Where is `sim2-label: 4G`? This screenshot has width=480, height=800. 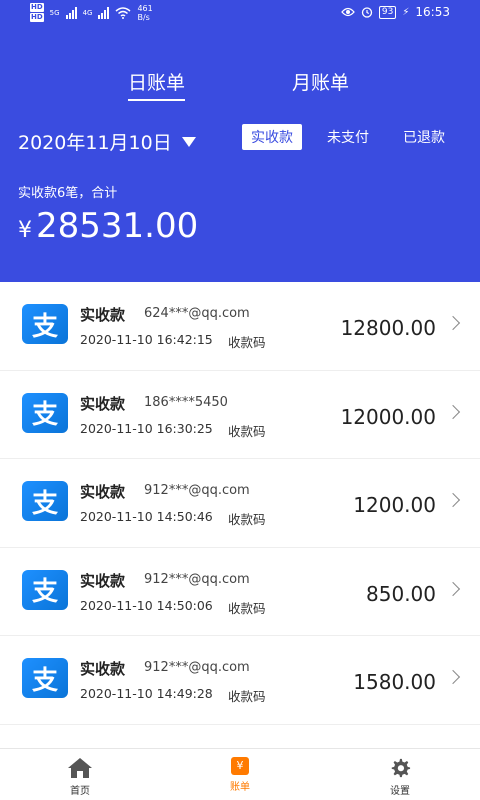
sim2-label: 4G is located at coordinates (87, 13).